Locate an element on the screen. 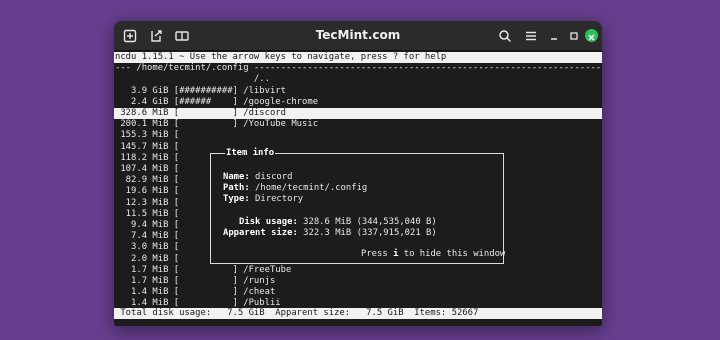  list-item: 155.3 MiB [ is located at coordinates (358, 135).